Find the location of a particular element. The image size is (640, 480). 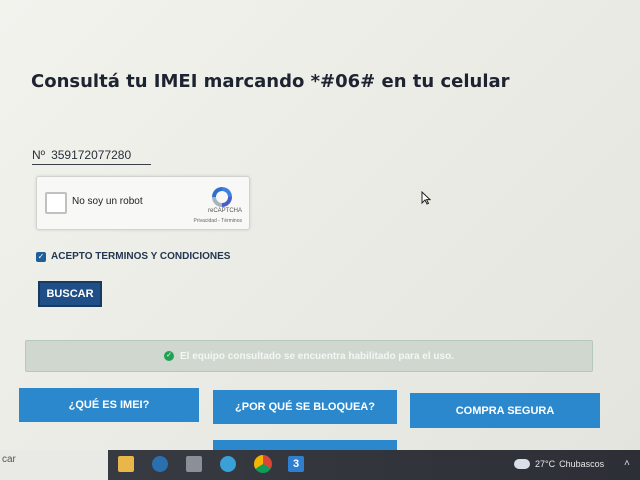

recaptcha-label: No soy un robot is located at coordinates (107, 201).